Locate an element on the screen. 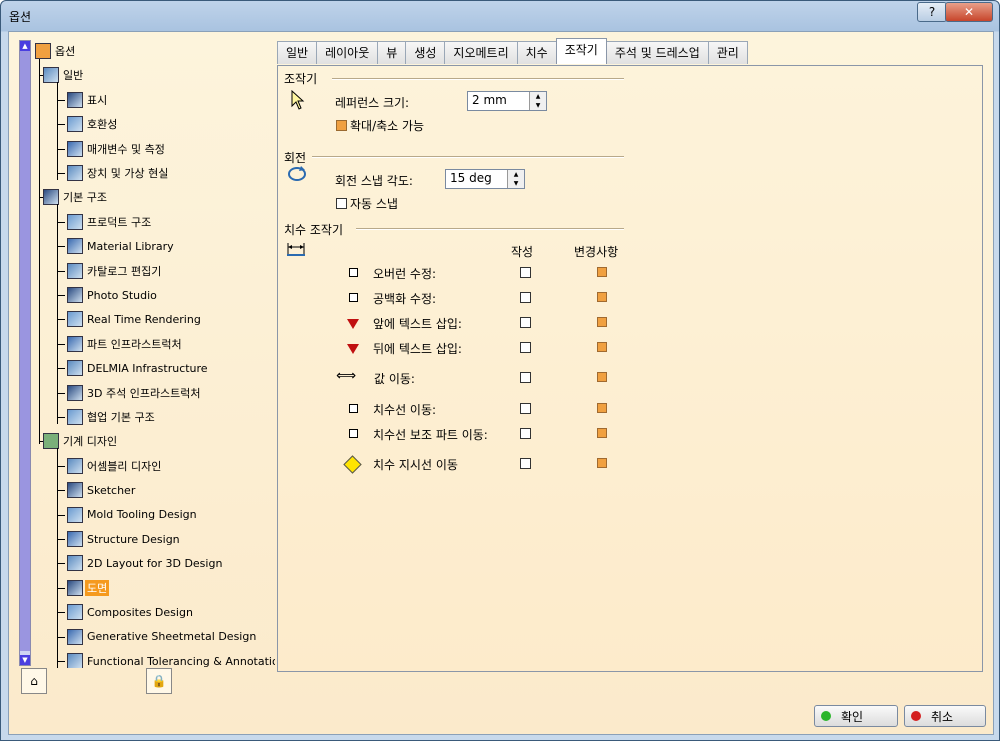 The image size is (1000, 741). snap-angle-value: 15 deg is located at coordinates (471, 178).